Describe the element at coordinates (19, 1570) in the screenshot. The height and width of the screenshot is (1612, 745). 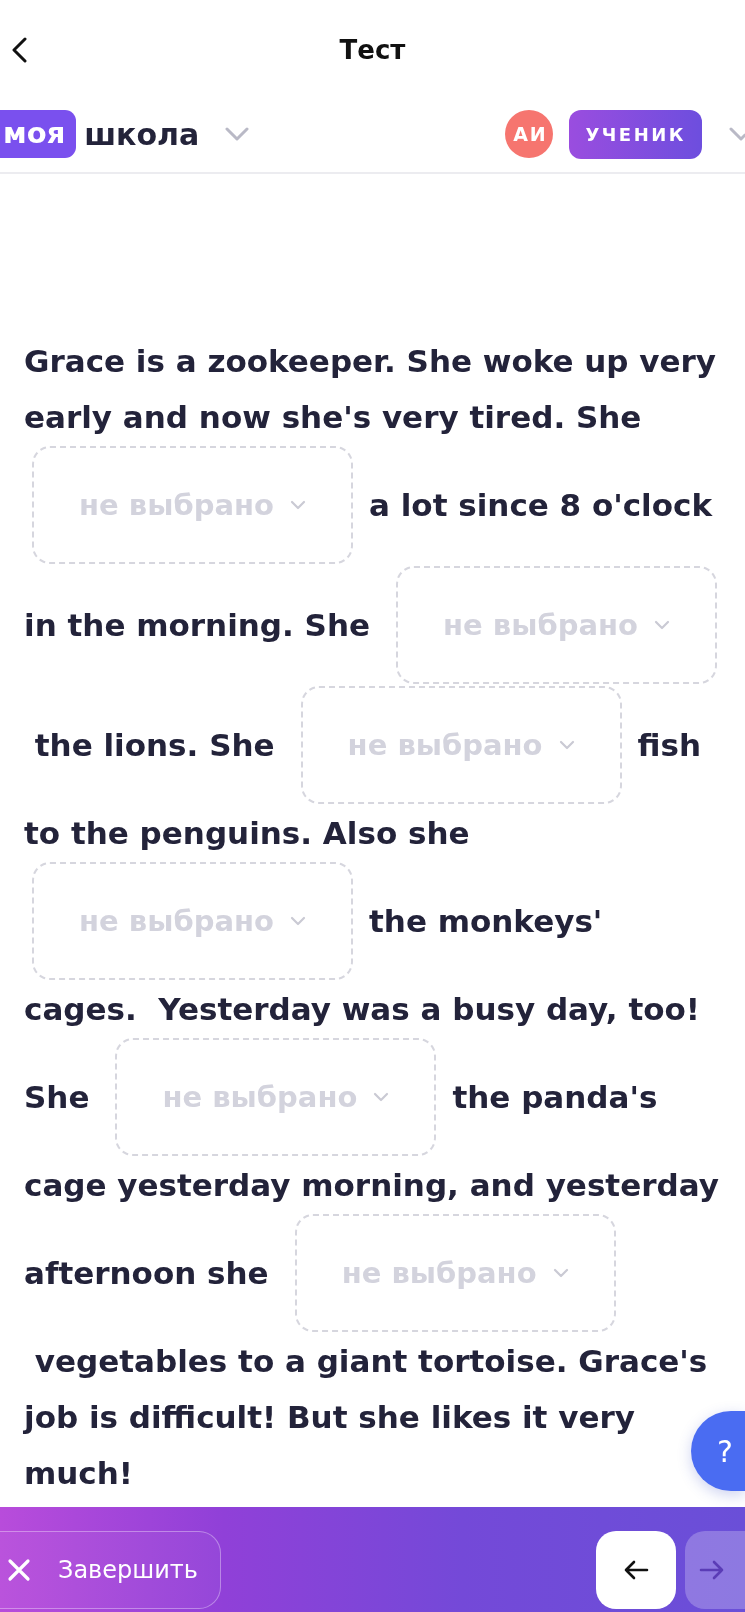
I see `close-icon` at that location.